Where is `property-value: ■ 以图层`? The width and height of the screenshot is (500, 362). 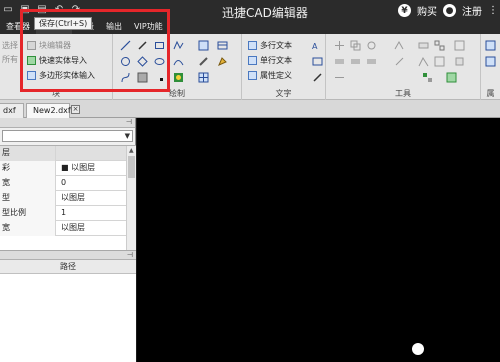 property-value: ■ 以图层 is located at coordinates (78, 167).